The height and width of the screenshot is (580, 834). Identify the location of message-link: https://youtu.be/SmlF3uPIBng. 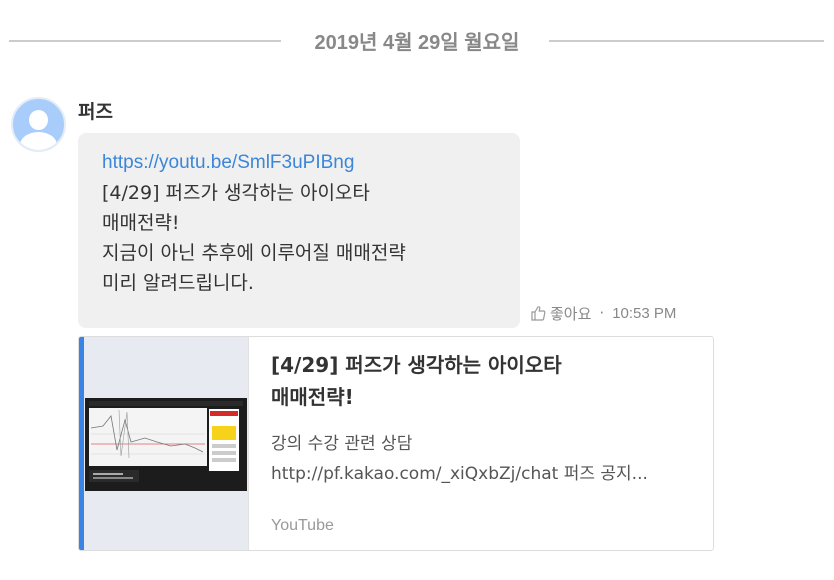
(311, 163).